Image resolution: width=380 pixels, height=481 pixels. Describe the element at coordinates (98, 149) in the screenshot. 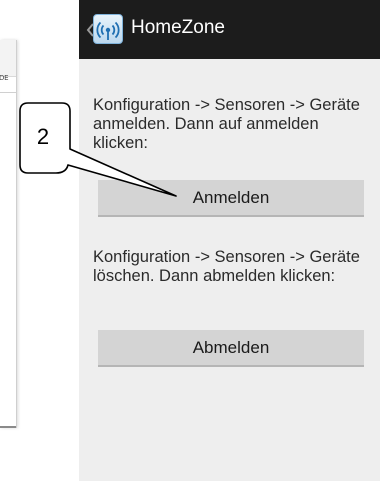

I see `step-callout` at that location.